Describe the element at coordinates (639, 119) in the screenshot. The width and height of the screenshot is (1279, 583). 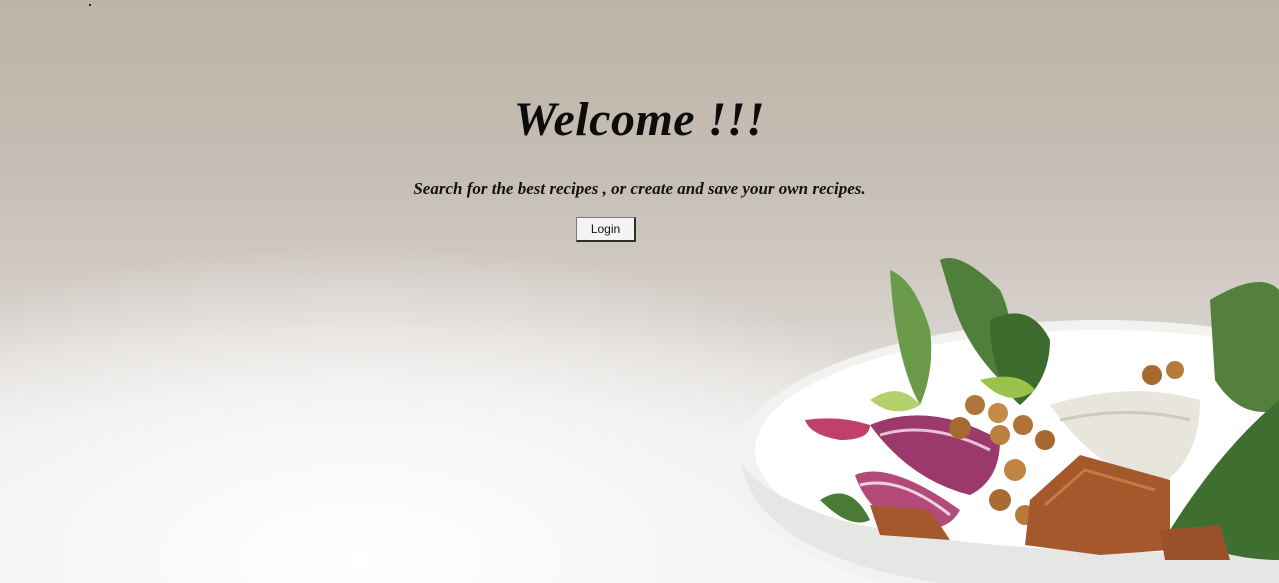
I see `welcome-heading: Welcome !!!` at that location.